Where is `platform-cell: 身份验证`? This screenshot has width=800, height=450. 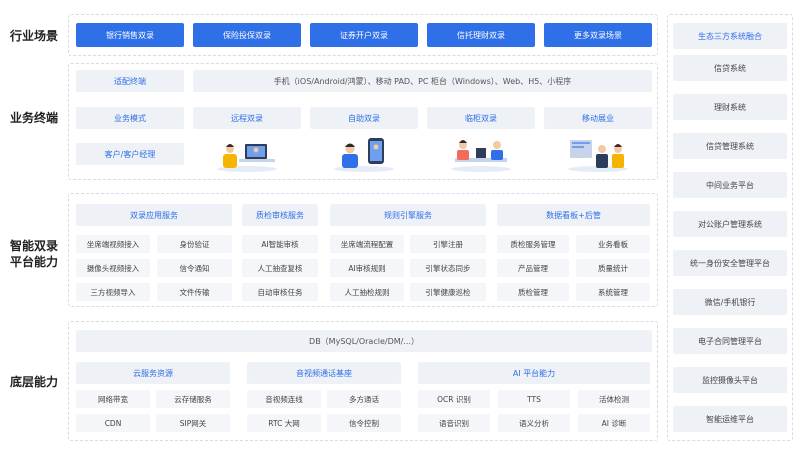 platform-cell: 身份验证 is located at coordinates (194, 244).